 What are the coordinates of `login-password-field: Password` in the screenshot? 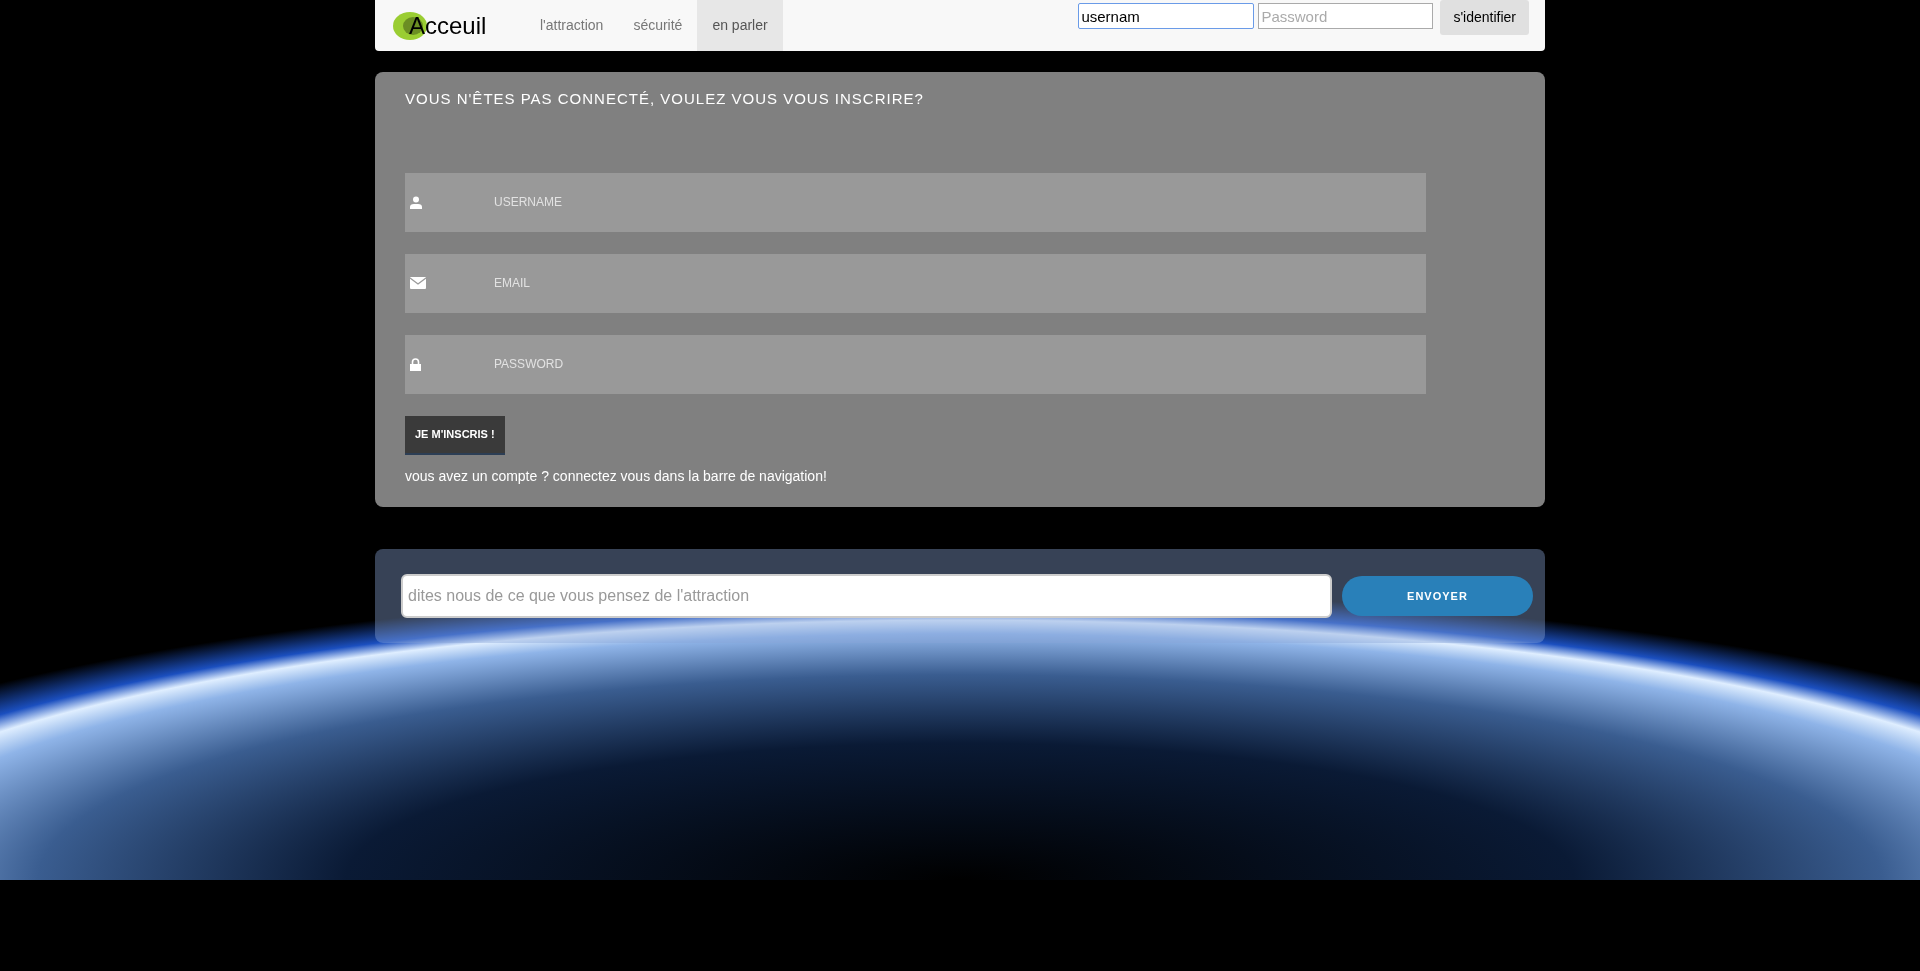 It's located at (1346, 16).